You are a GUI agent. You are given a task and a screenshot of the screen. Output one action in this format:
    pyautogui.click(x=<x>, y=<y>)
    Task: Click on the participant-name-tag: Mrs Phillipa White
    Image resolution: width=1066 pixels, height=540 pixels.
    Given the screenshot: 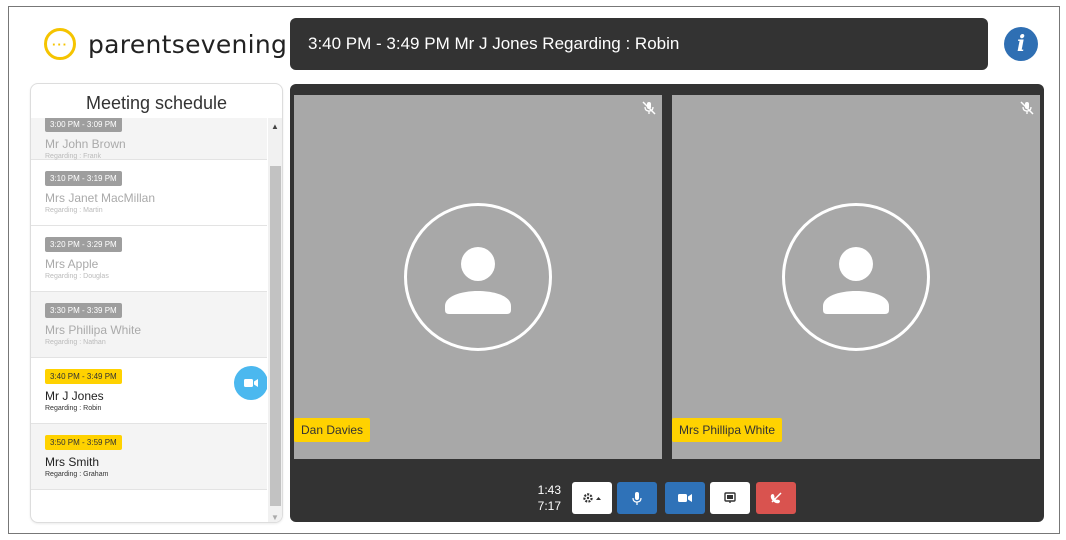 What is the action you would take?
    pyautogui.click(x=727, y=430)
    